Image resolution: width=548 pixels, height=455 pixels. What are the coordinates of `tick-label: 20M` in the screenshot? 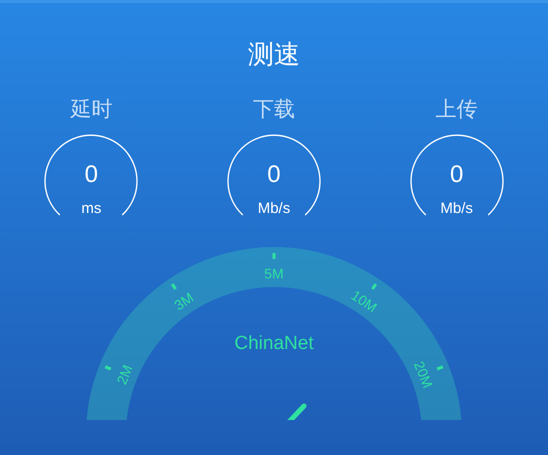 It's located at (423, 374).